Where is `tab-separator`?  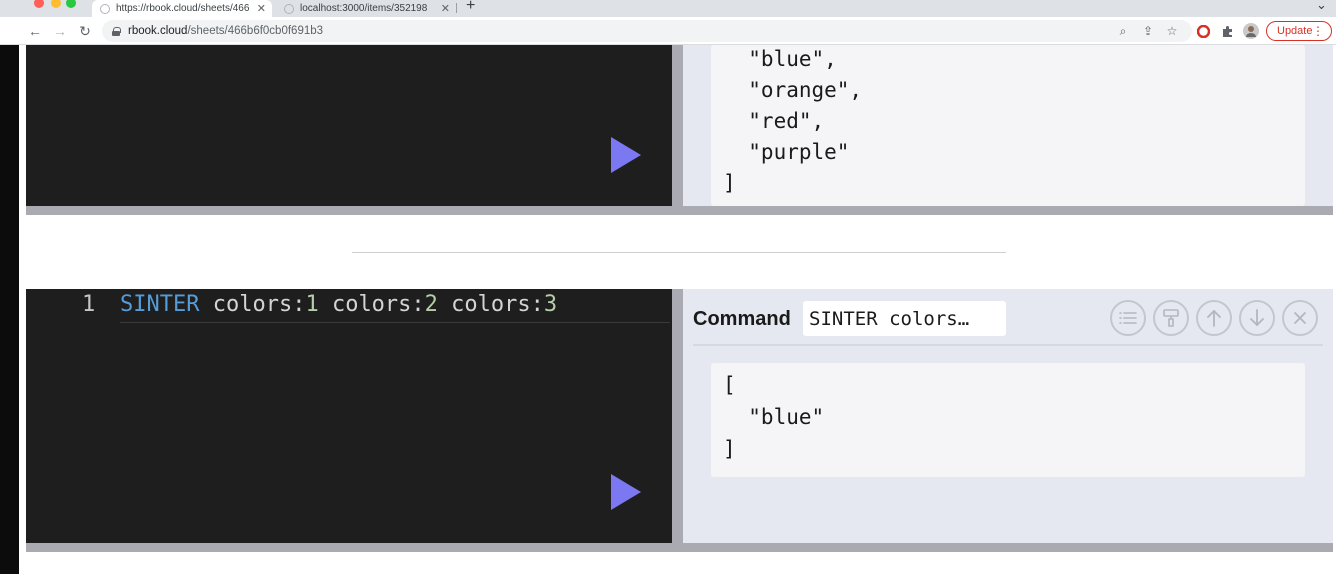
tab-separator is located at coordinates (456, 8).